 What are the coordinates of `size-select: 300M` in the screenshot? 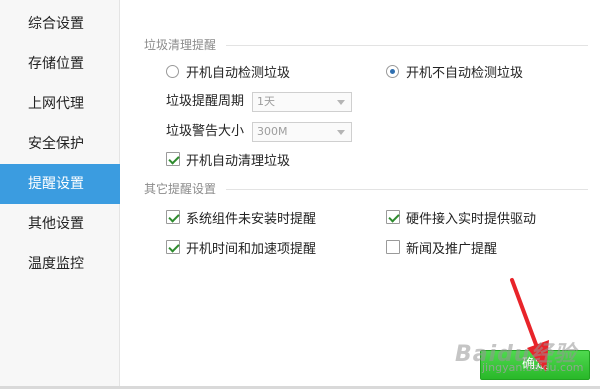 It's located at (302, 132).